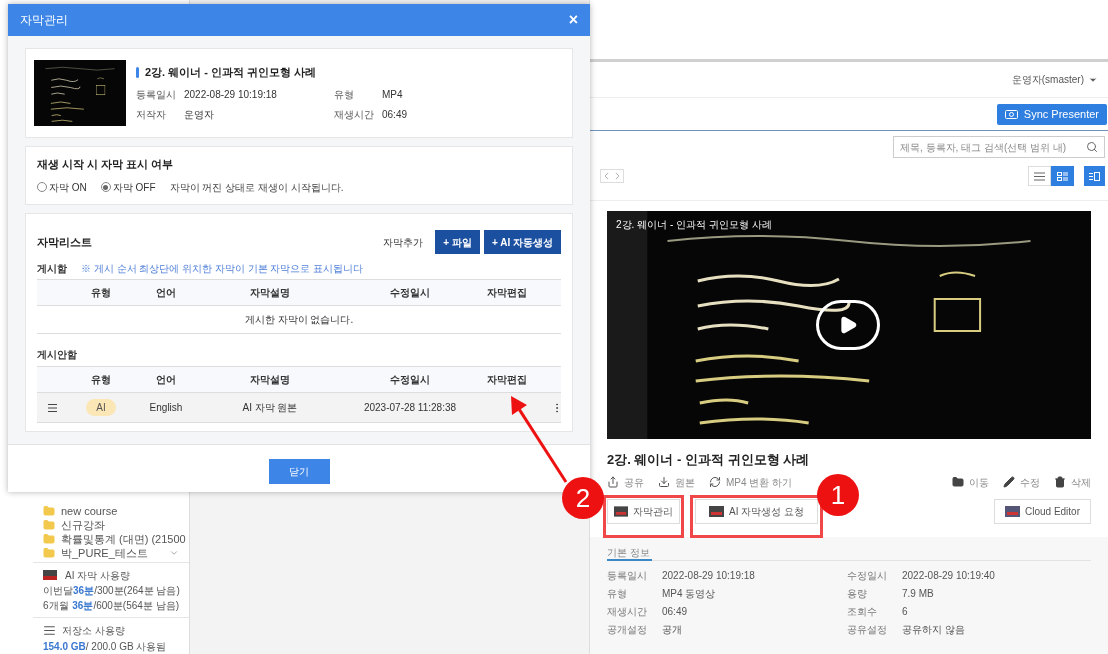  I want to click on column-header: 언어, so click(166, 293).